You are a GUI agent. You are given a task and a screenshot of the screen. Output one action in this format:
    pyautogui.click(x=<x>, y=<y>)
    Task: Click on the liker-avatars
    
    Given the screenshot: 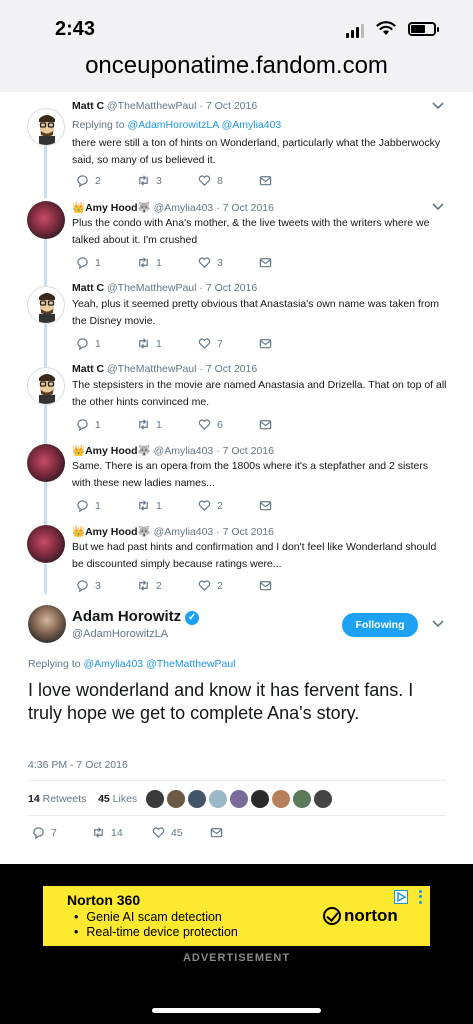 What is the action you would take?
    pyautogui.click(x=239, y=799)
    